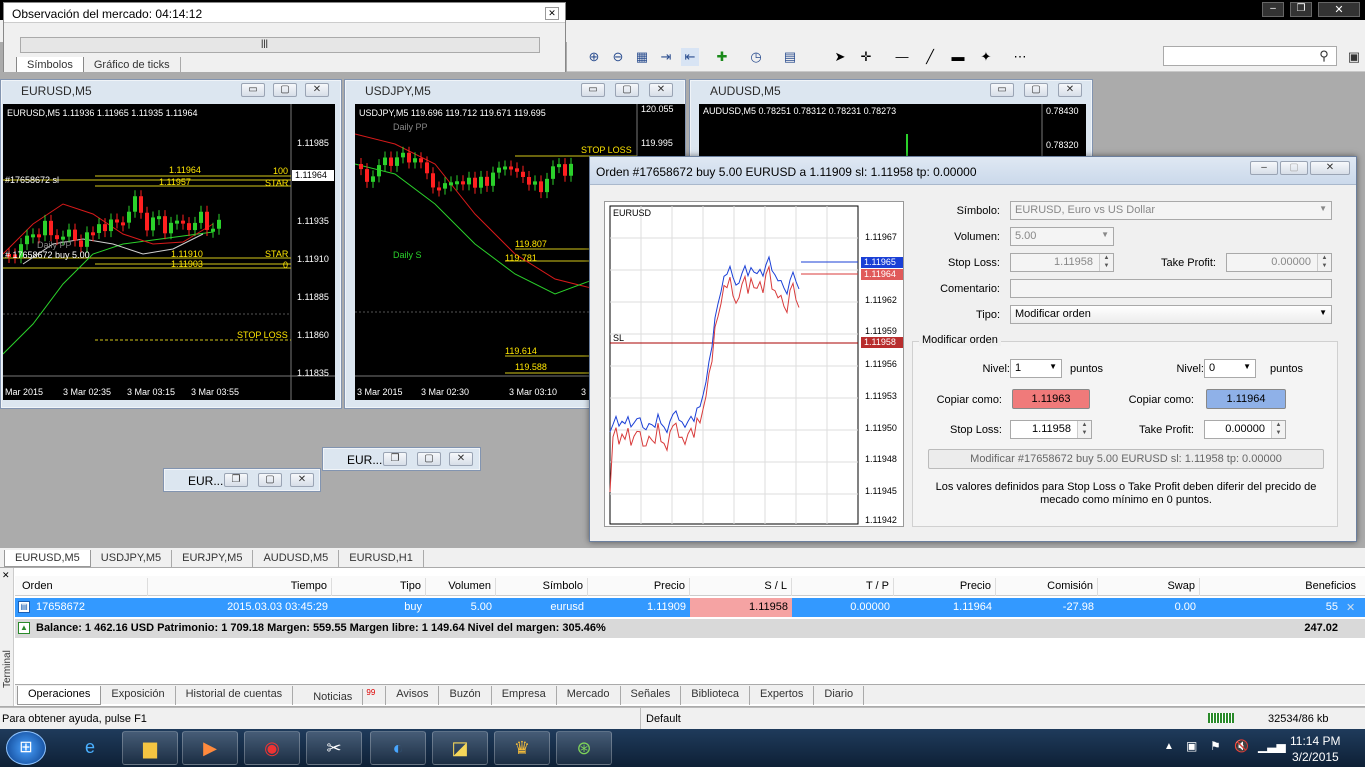  I want to click on col-header: Tiempo, so click(240, 587).